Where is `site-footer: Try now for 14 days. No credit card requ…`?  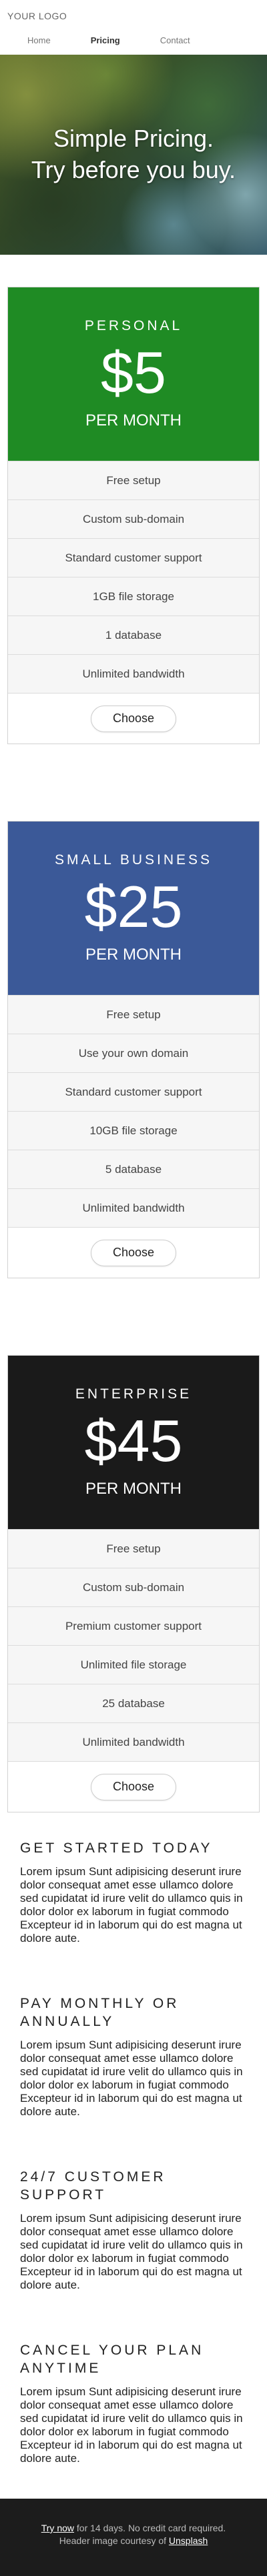 site-footer: Try now for 14 days. No credit card requ… is located at coordinates (133, 2537).